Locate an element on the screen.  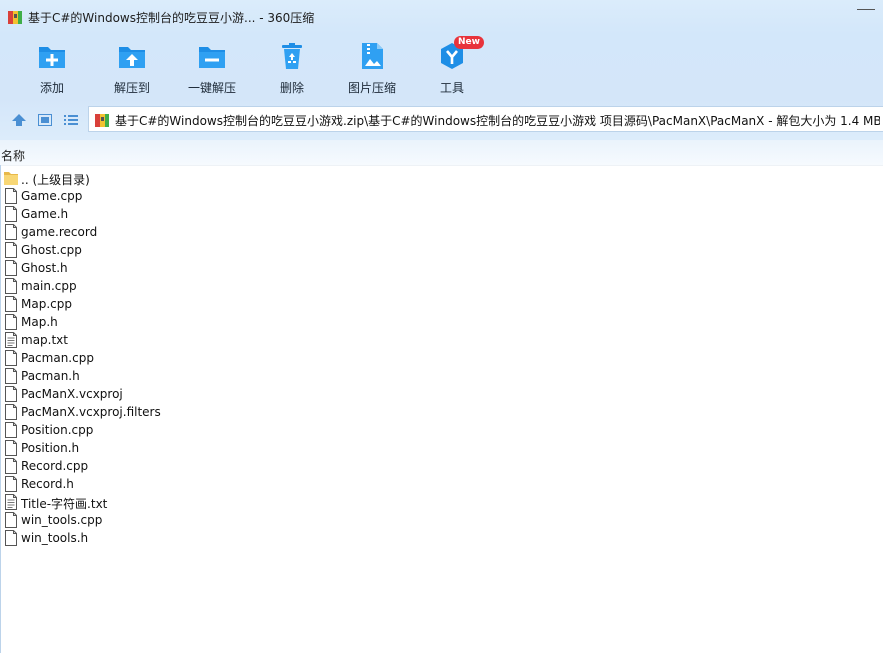
file-name: Ghost.cpp is located at coordinates (51, 250).